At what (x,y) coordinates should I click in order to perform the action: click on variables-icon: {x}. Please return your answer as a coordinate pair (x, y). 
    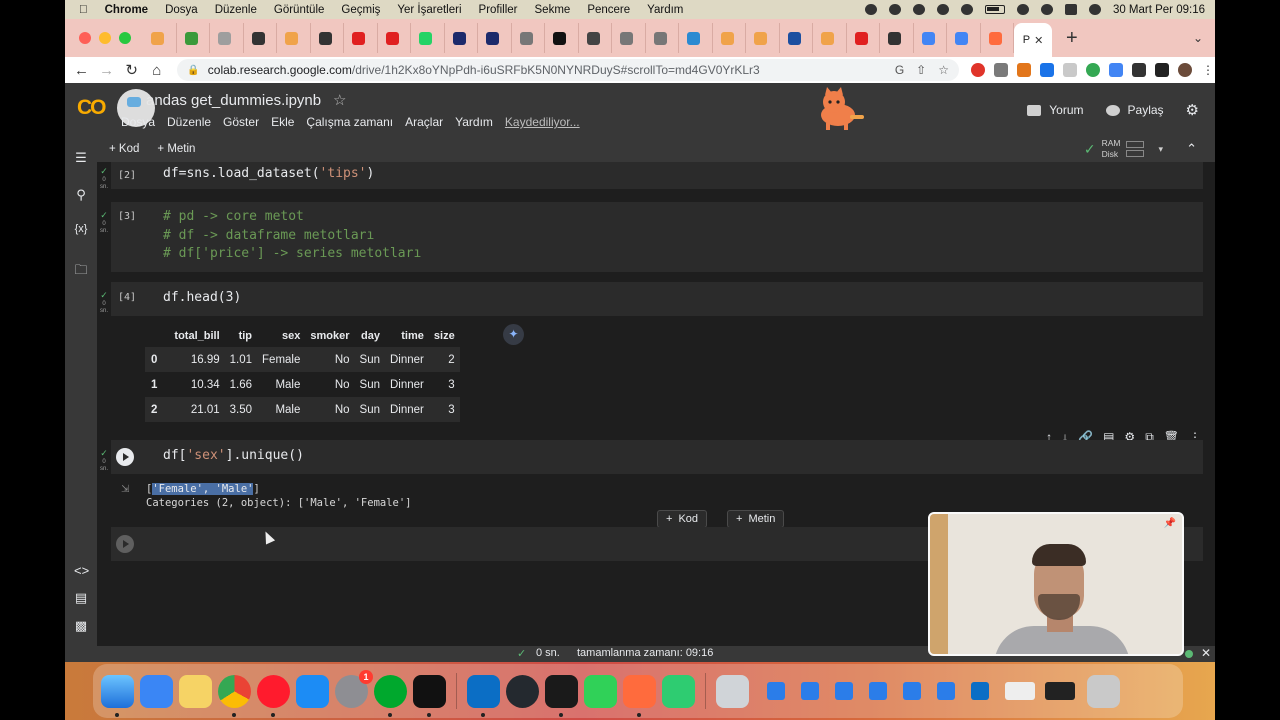
    Looking at the image, I should click on (81, 229).